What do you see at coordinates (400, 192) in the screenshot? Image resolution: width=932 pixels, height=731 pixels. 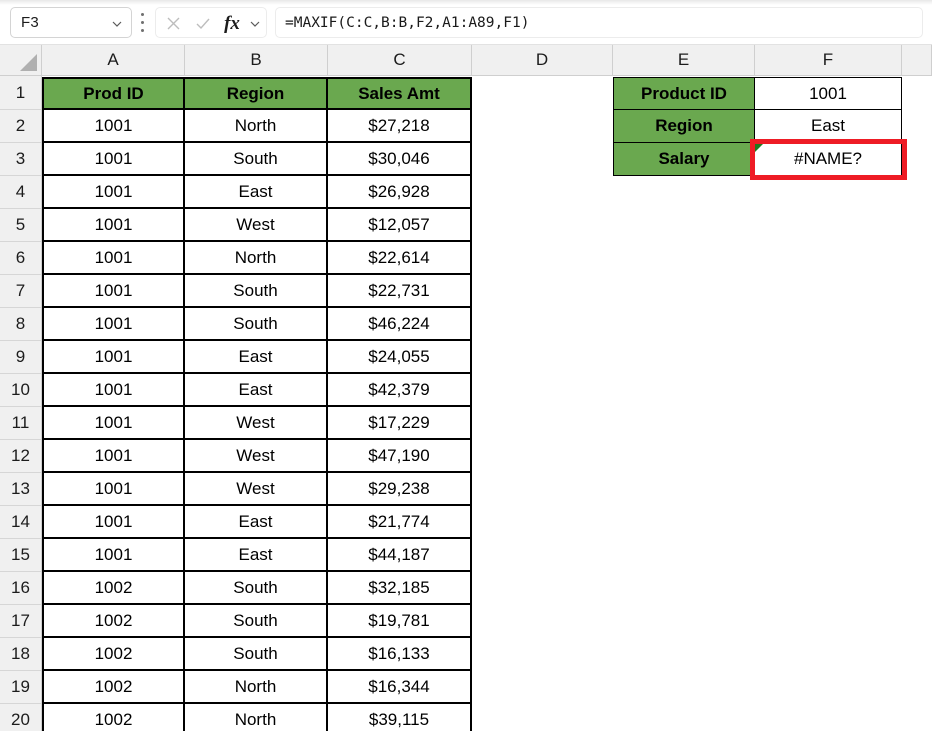 I see `table-cell: $26,928` at bounding box center [400, 192].